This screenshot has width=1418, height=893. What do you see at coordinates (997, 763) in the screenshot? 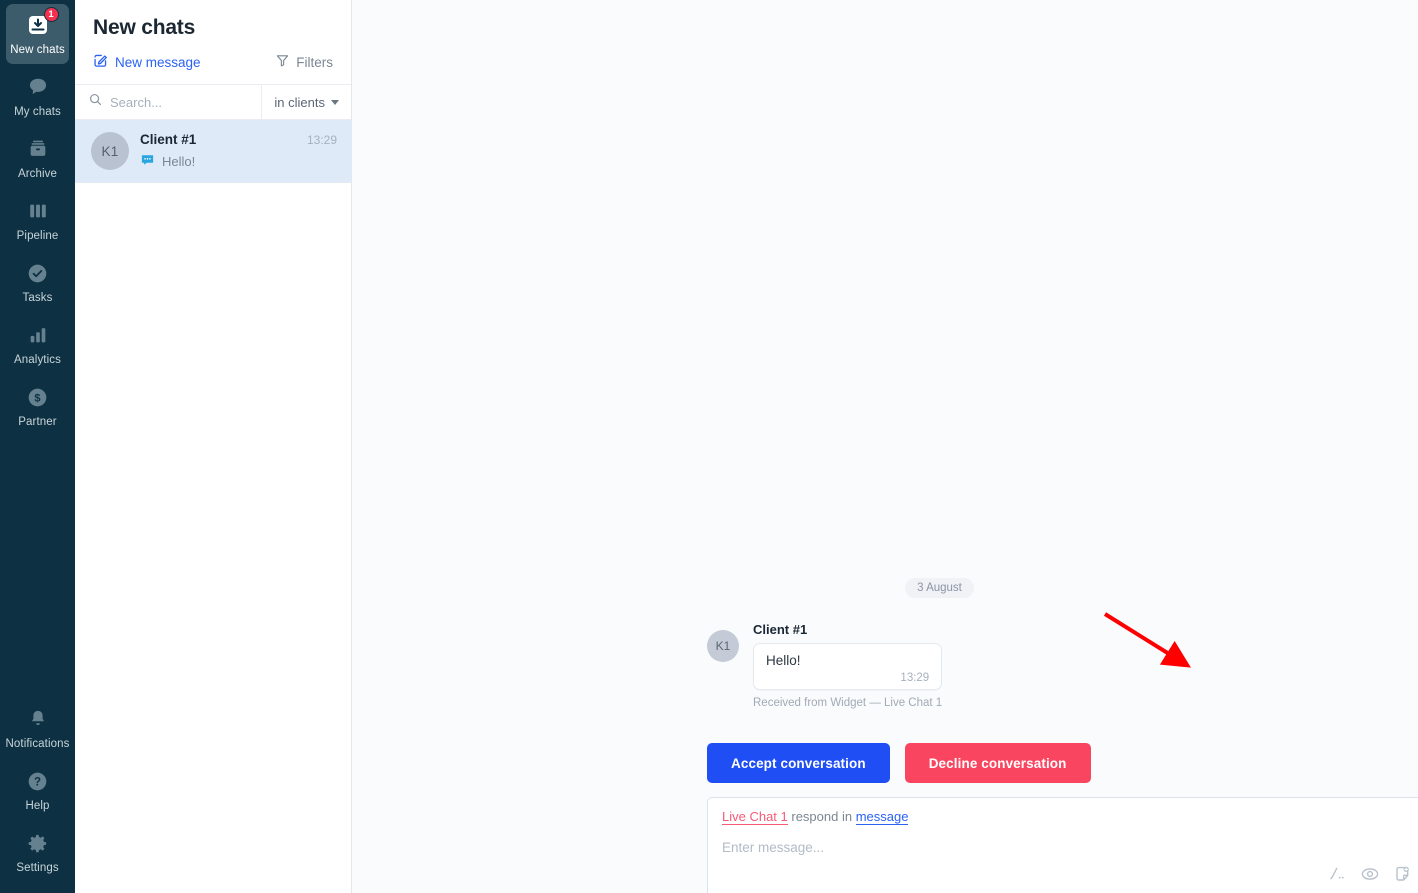
I see `decline-conversation-button: Decline conversation` at bounding box center [997, 763].